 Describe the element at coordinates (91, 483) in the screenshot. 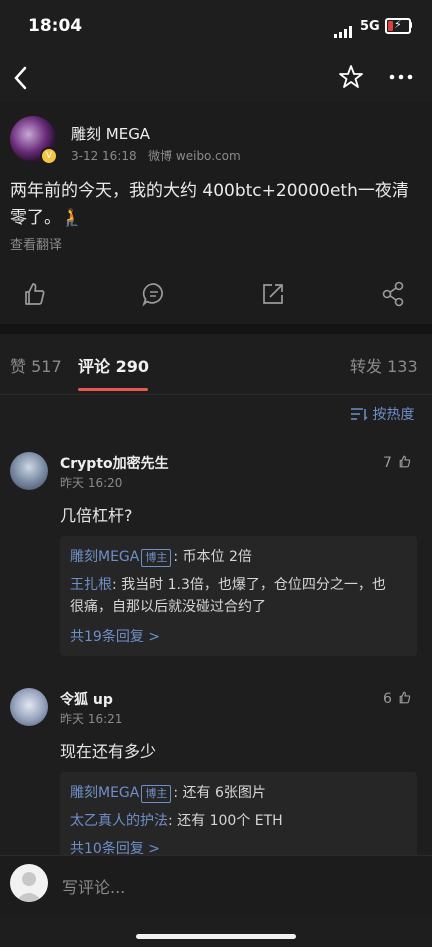

I see `comment-time: 昨天 16:20` at that location.